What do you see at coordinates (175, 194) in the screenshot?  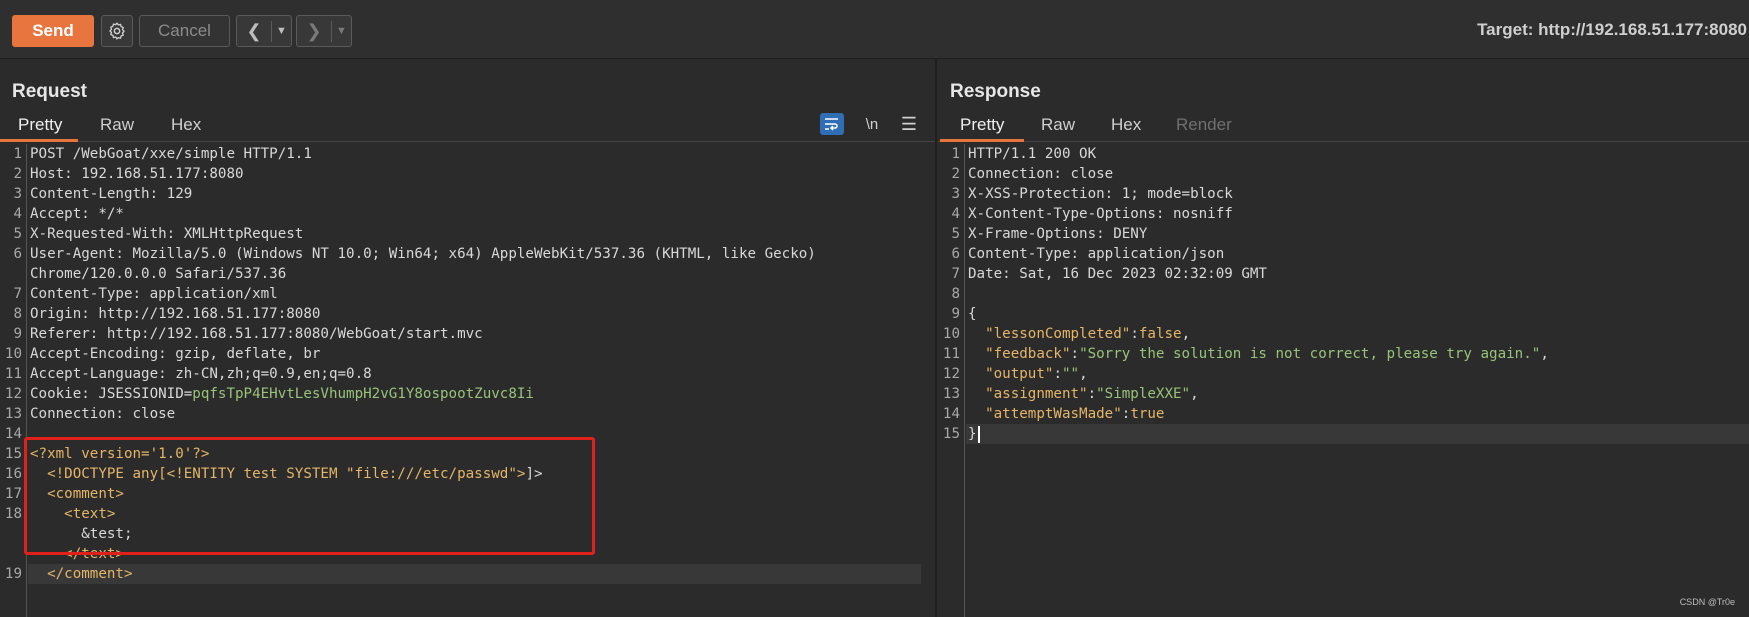 I see `header-value: 129` at bounding box center [175, 194].